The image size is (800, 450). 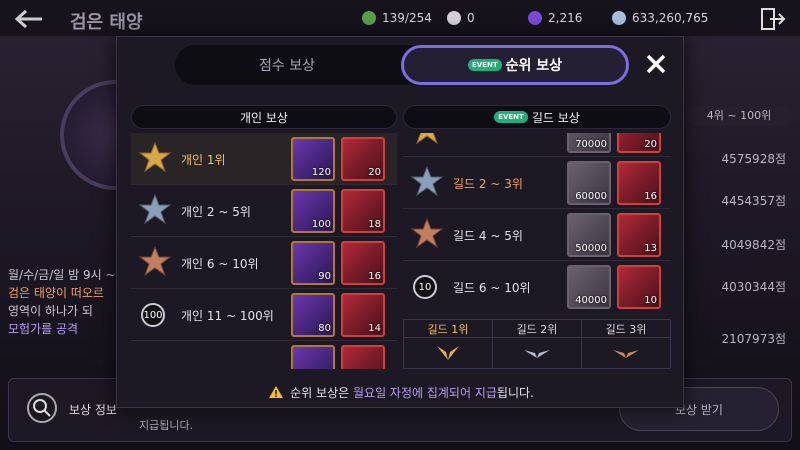 I want to click on resource-pearl: 0, so click(x=461, y=18).